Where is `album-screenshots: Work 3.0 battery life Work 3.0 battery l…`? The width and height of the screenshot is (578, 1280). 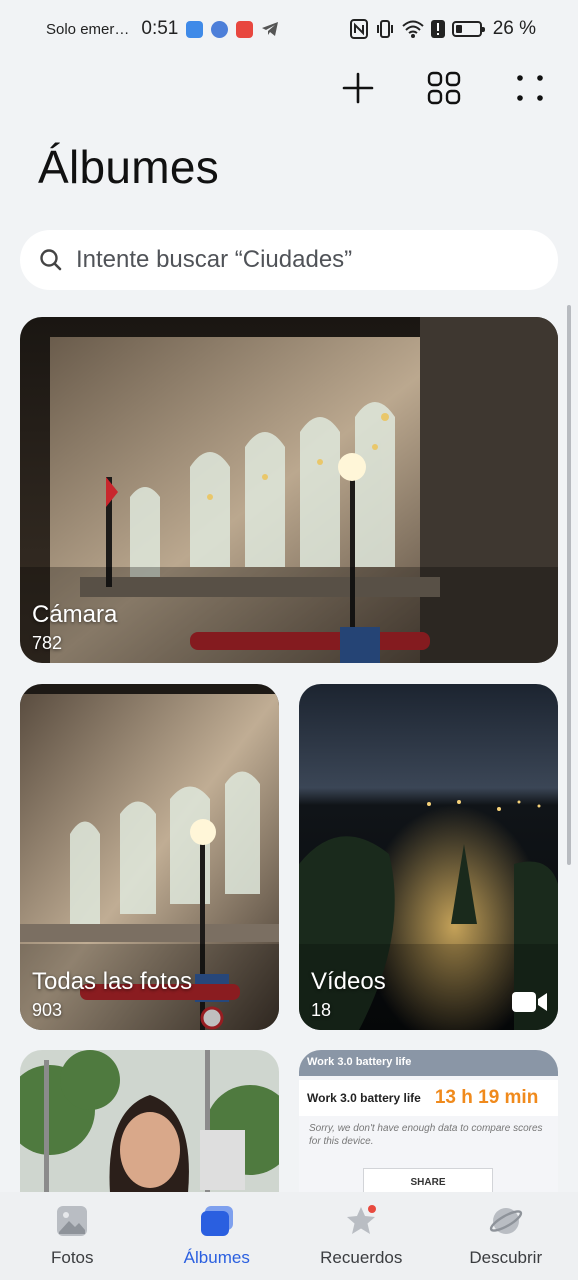 album-screenshots: Work 3.0 battery life Work 3.0 battery l… is located at coordinates (428, 1121).